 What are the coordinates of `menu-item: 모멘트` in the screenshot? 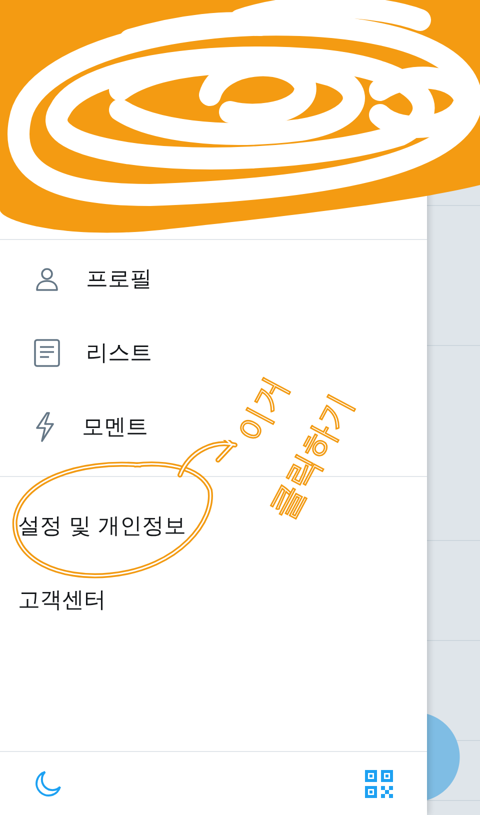 It's located at (78, 427).